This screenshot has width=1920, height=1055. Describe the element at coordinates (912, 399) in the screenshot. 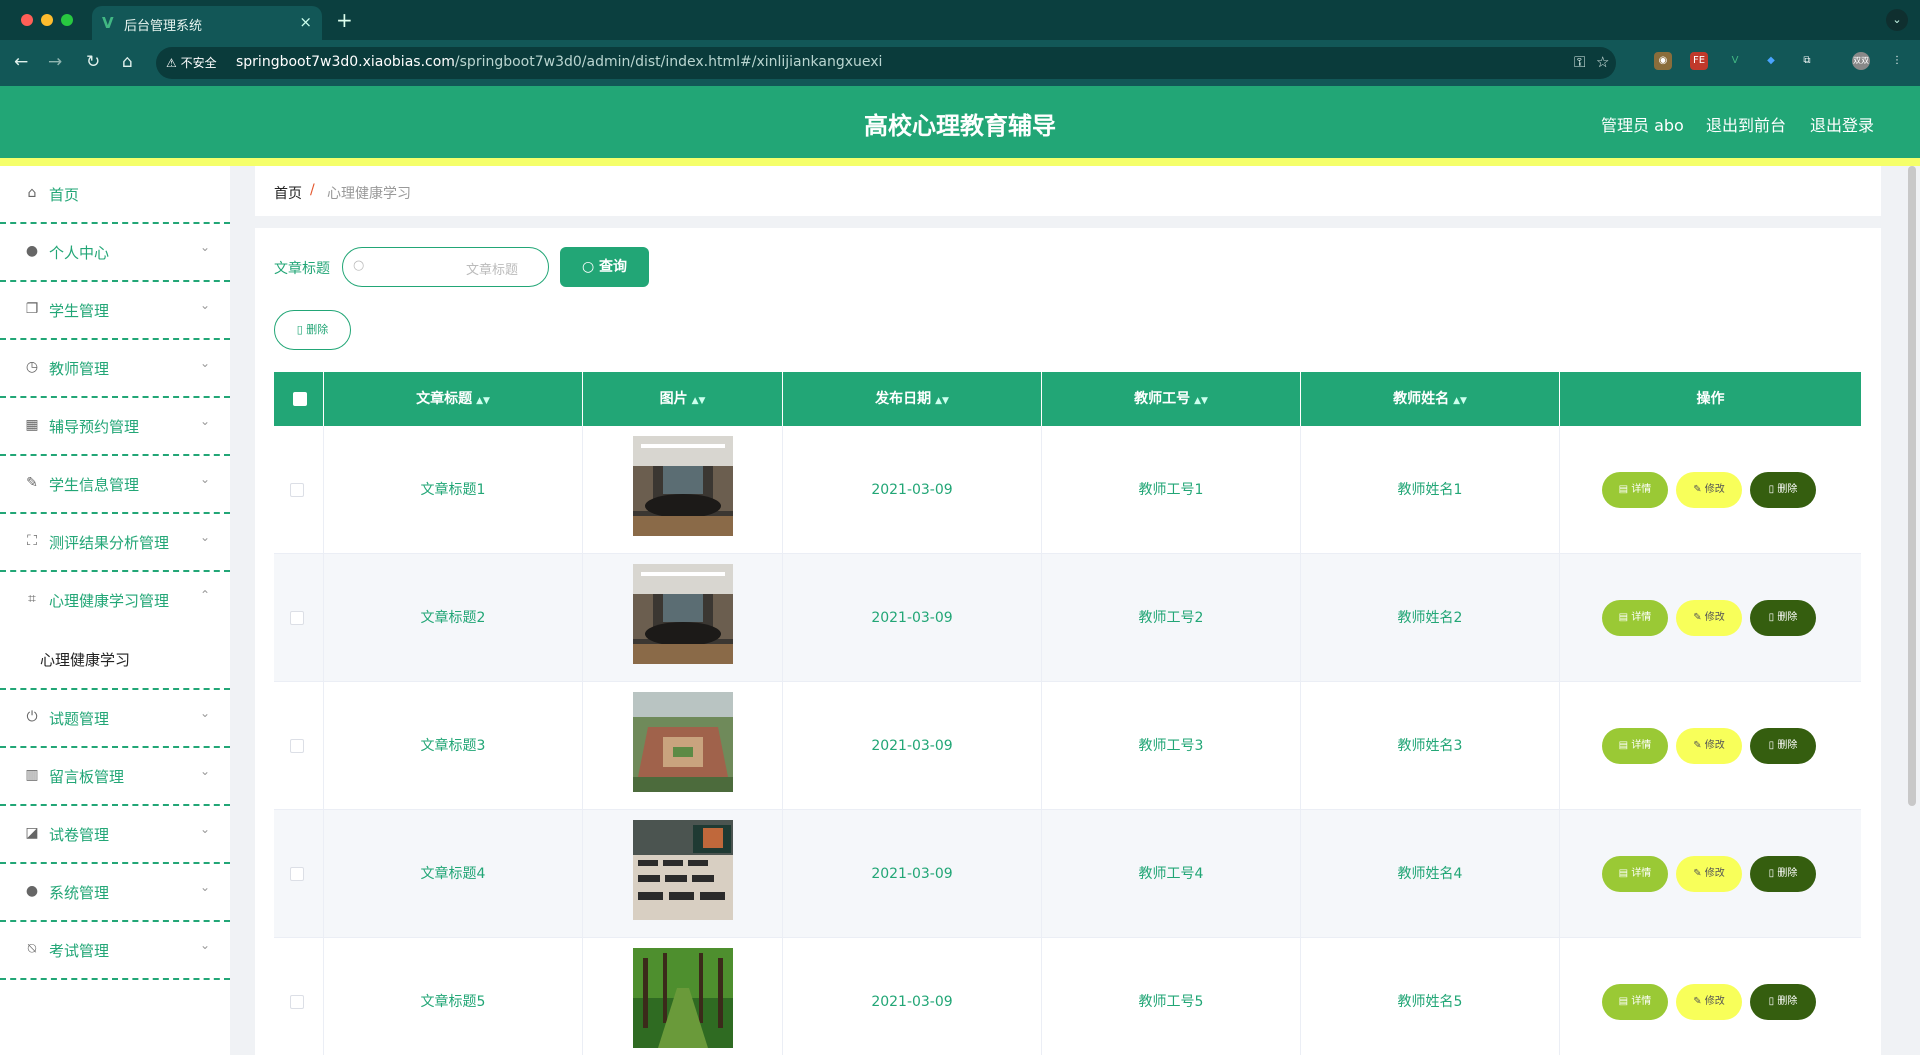

I see `column-header-date: 发布日期 ▲▼` at that location.